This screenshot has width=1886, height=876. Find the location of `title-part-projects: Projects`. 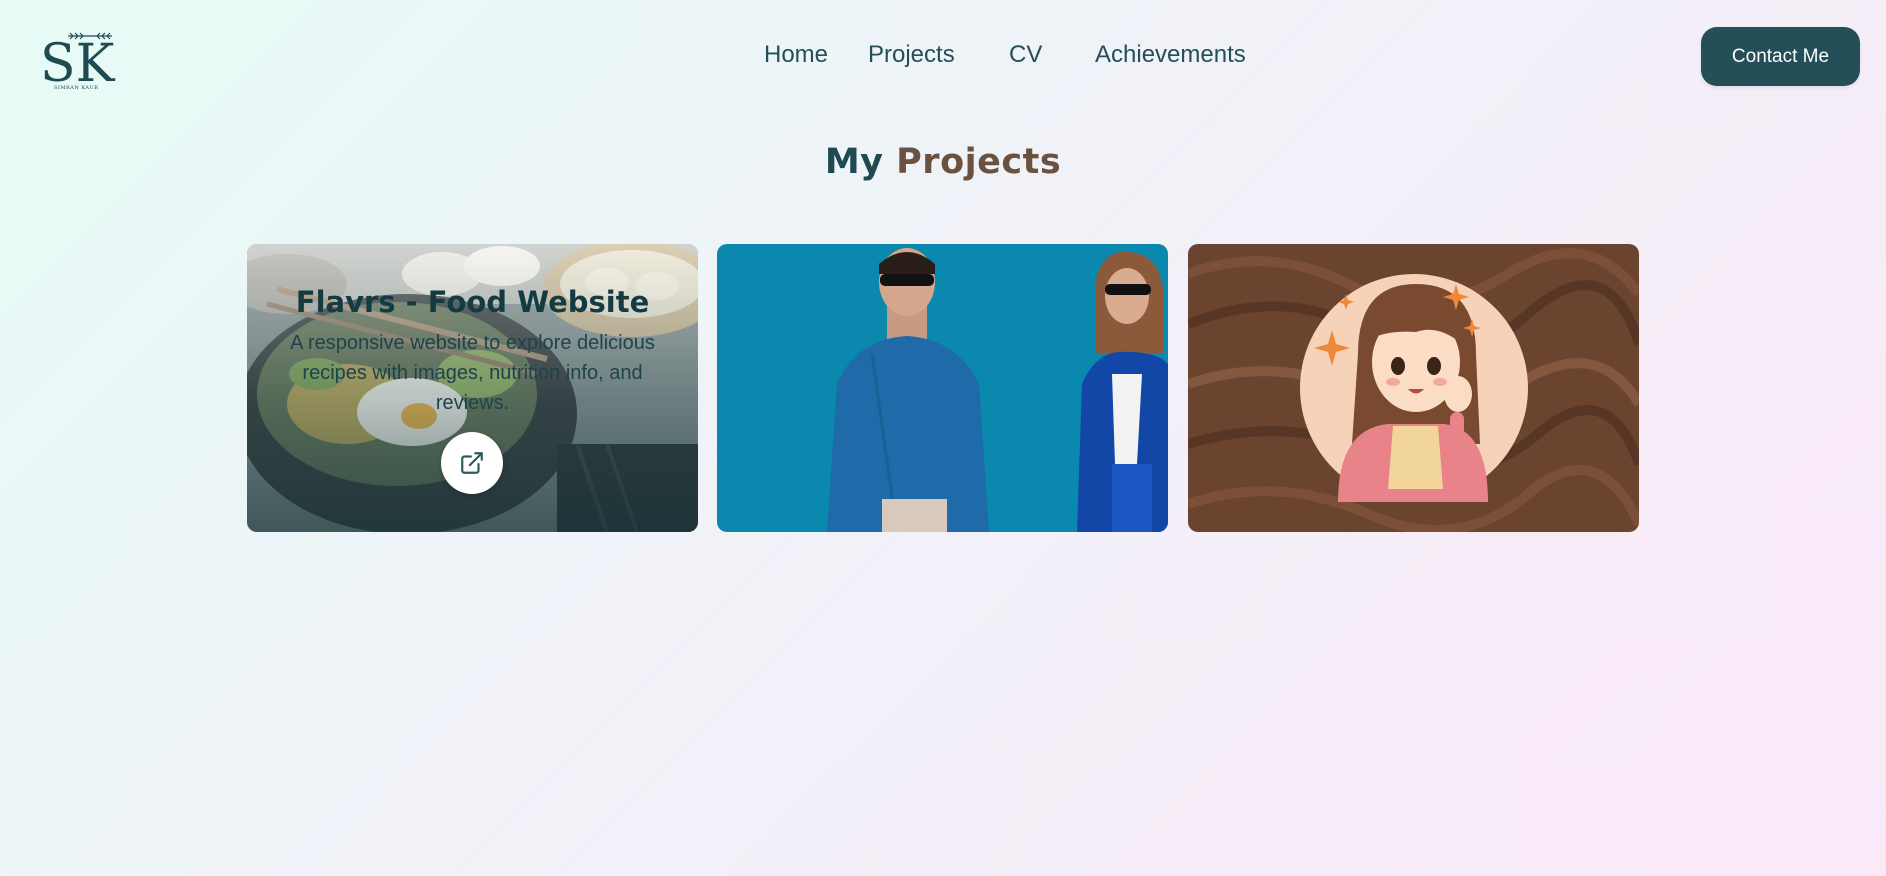

title-part-projects: Projects is located at coordinates (979, 162).